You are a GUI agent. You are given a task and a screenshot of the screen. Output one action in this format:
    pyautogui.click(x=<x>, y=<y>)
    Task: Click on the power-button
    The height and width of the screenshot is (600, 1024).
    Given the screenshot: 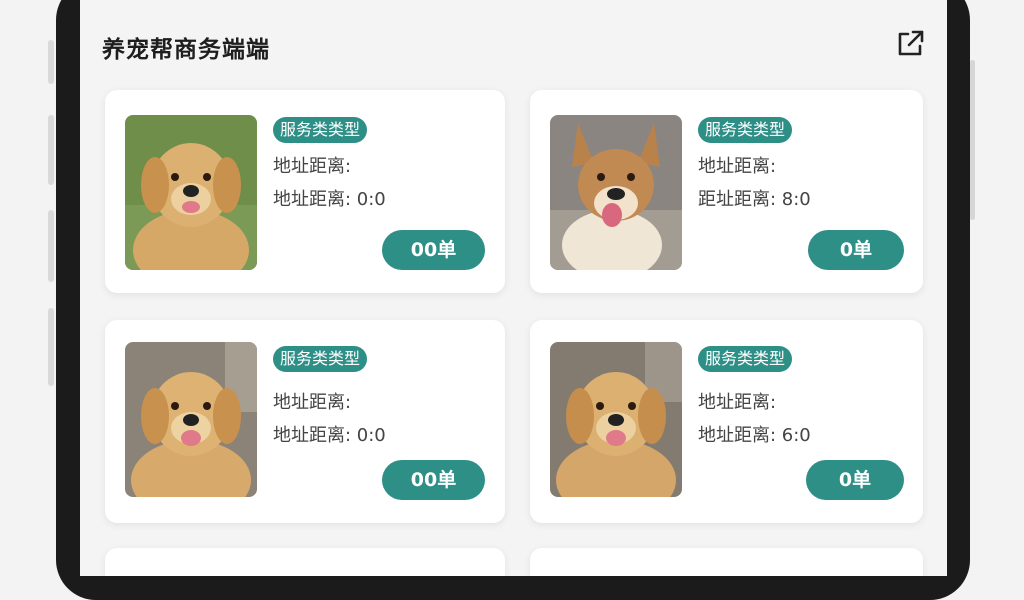 What is the action you would take?
    pyautogui.click(x=972, y=140)
    